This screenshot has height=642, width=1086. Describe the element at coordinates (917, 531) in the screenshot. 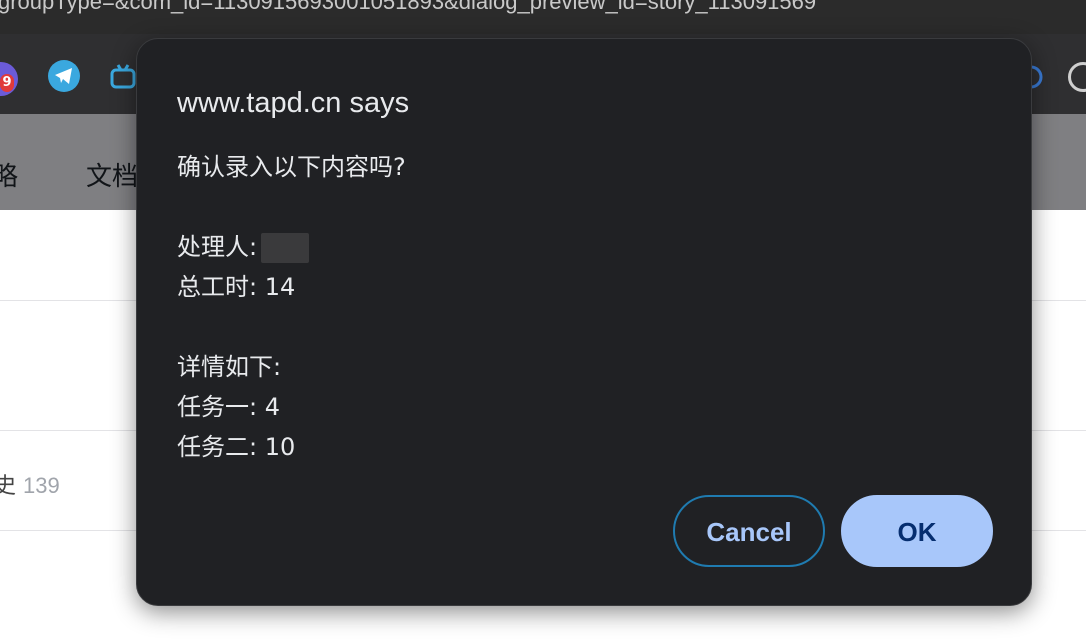

I see `ok-button: OK` at that location.